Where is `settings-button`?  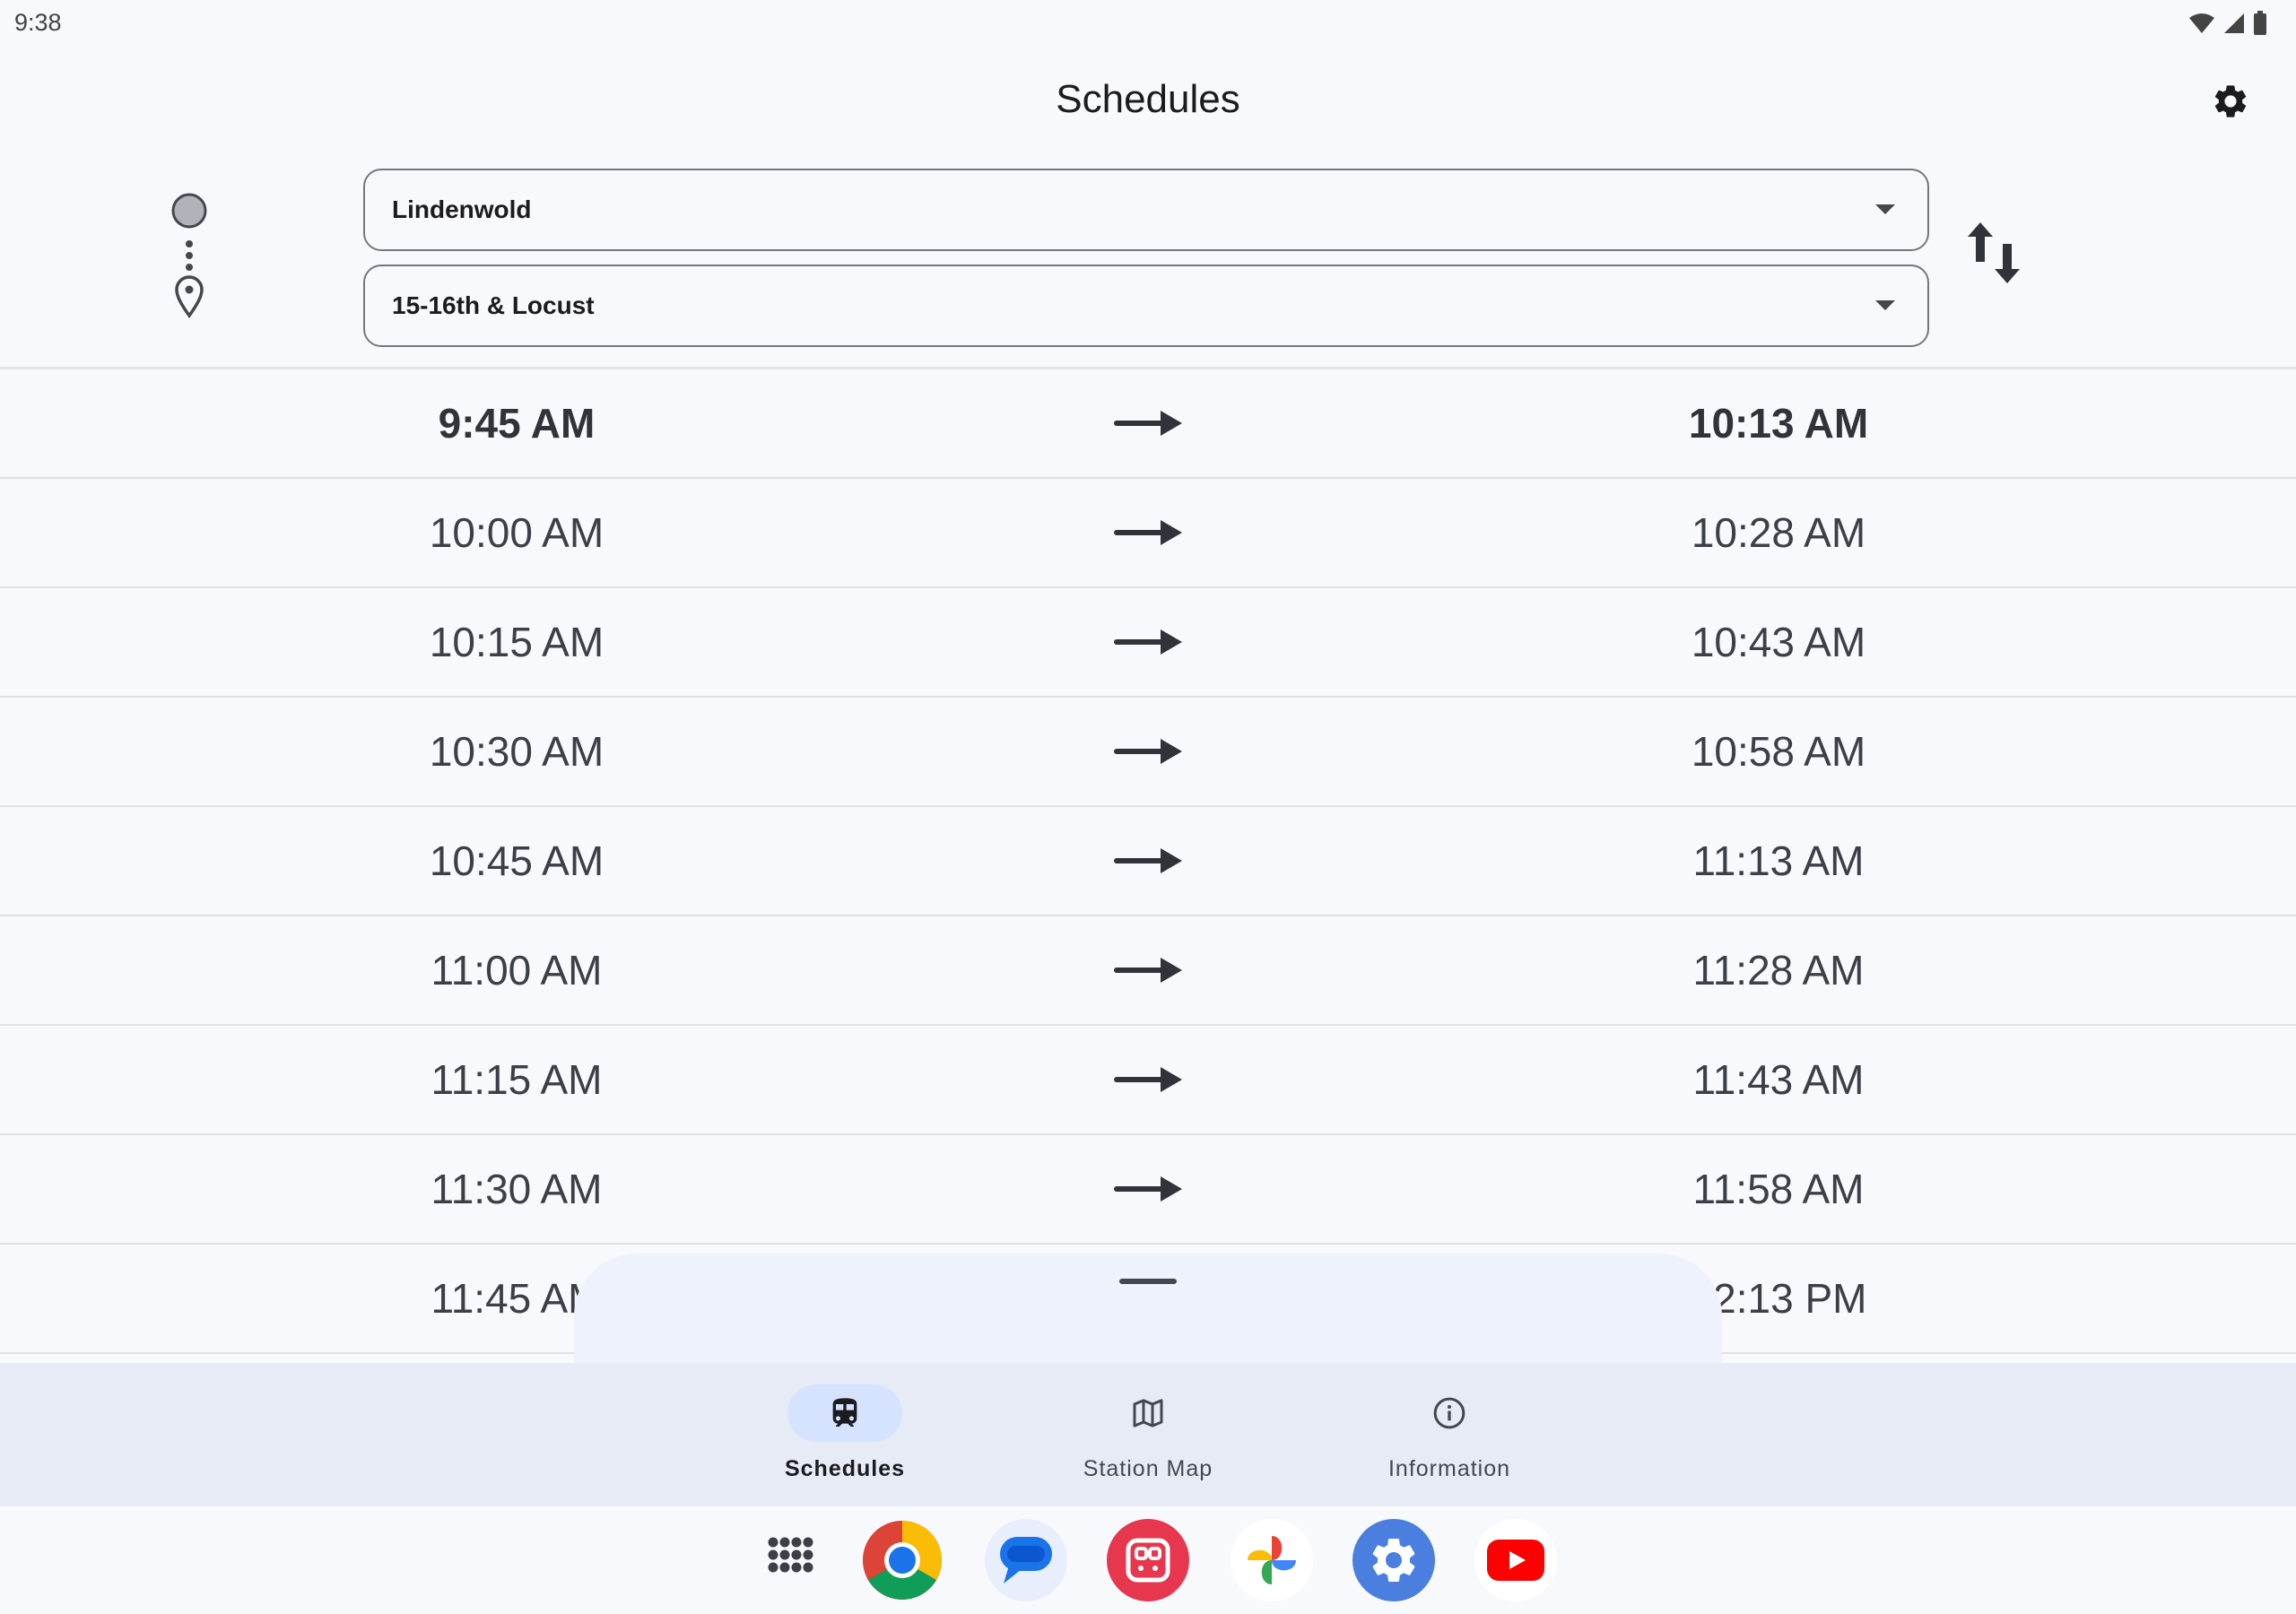
settings-button is located at coordinates (2230, 101).